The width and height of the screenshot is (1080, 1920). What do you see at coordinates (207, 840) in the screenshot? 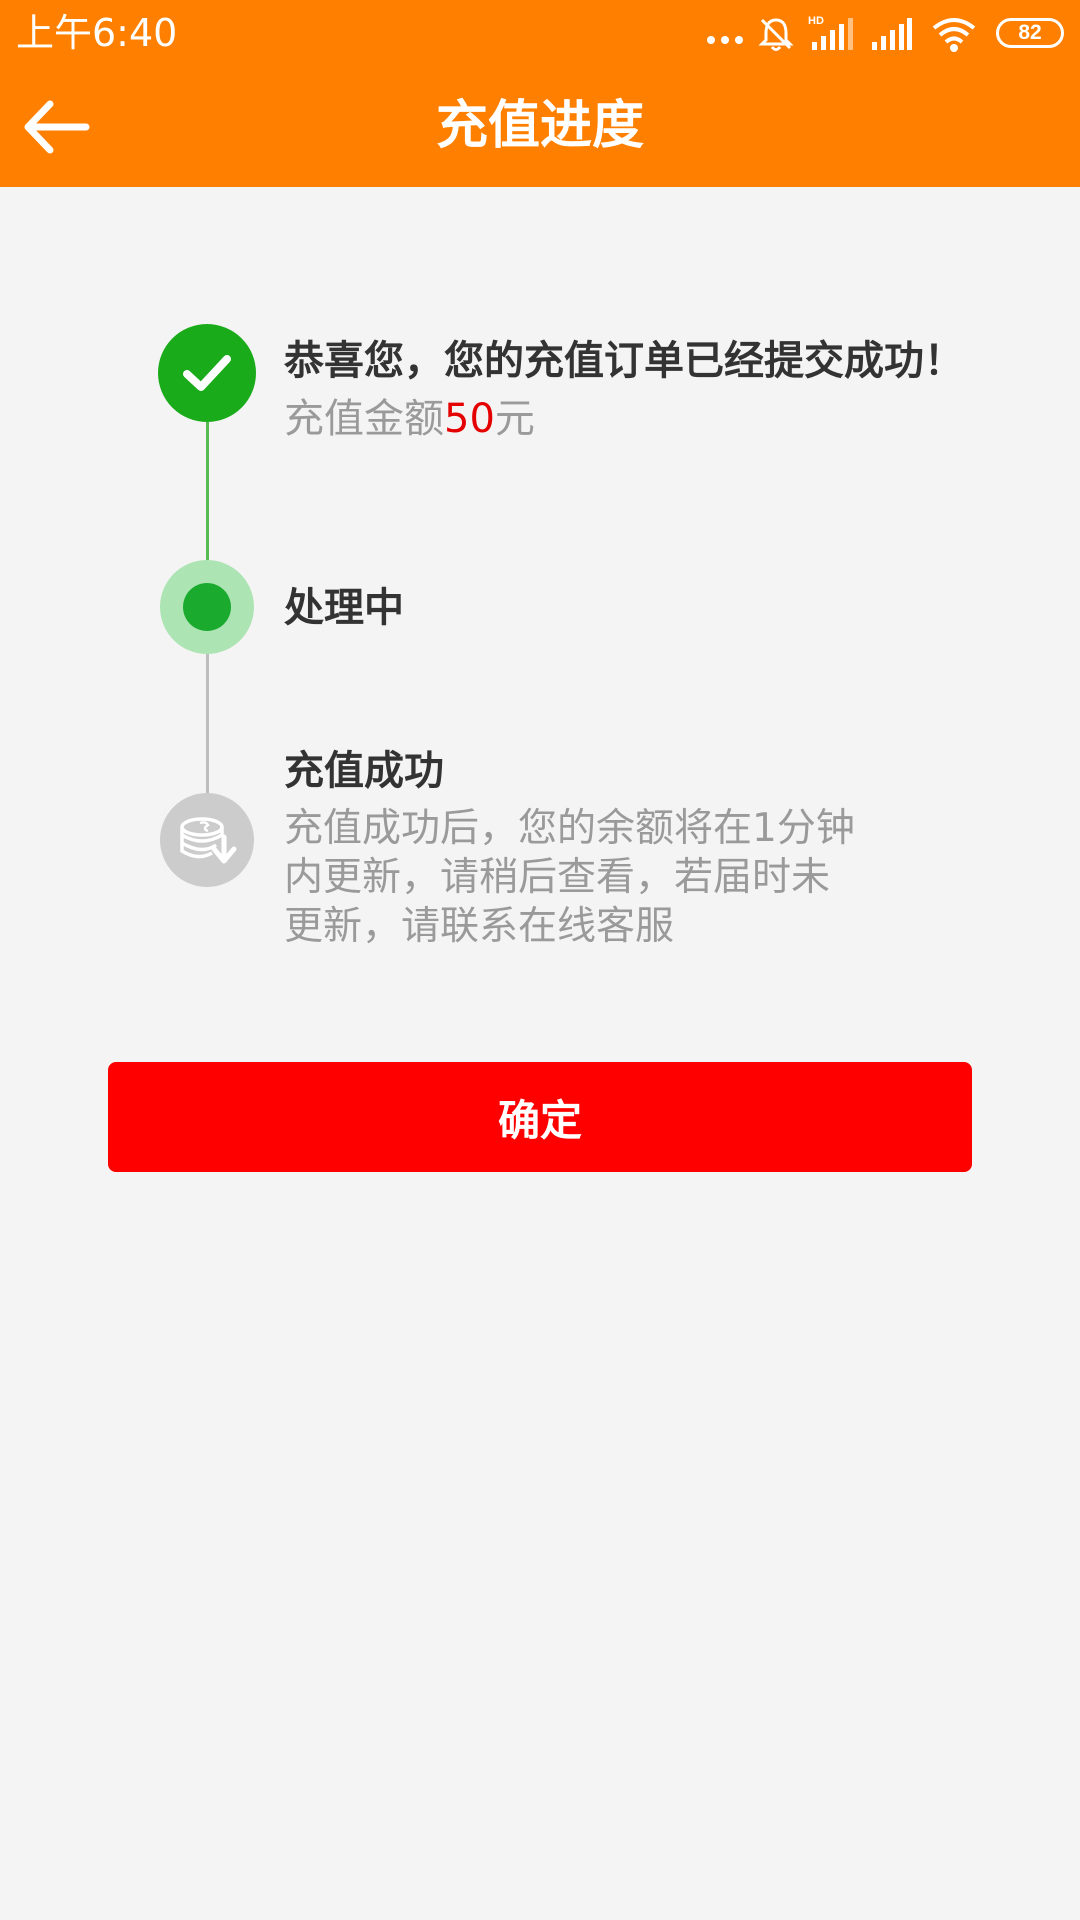
I see `step-success-coins-icon` at bounding box center [207, 840].